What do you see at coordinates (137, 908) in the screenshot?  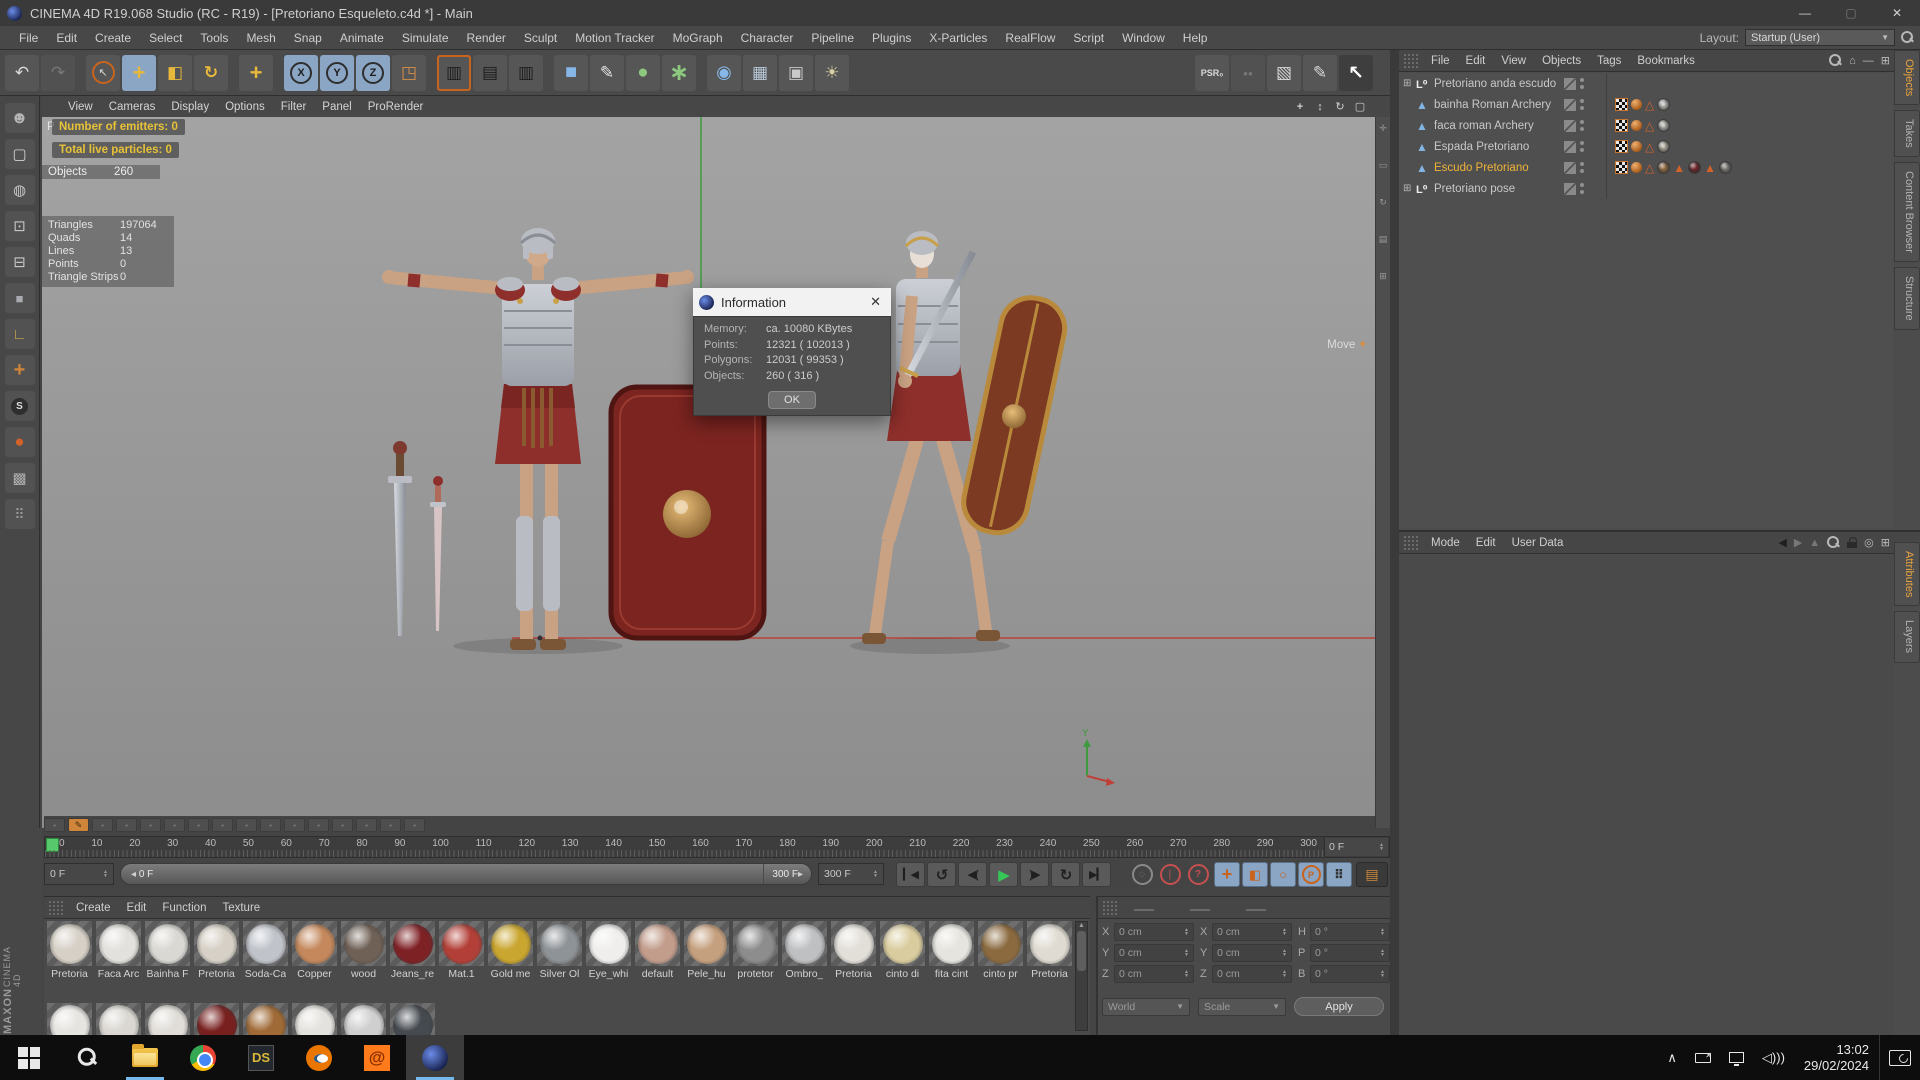 I see `material-menu-item: Edit` at bounding box center [137, 908].